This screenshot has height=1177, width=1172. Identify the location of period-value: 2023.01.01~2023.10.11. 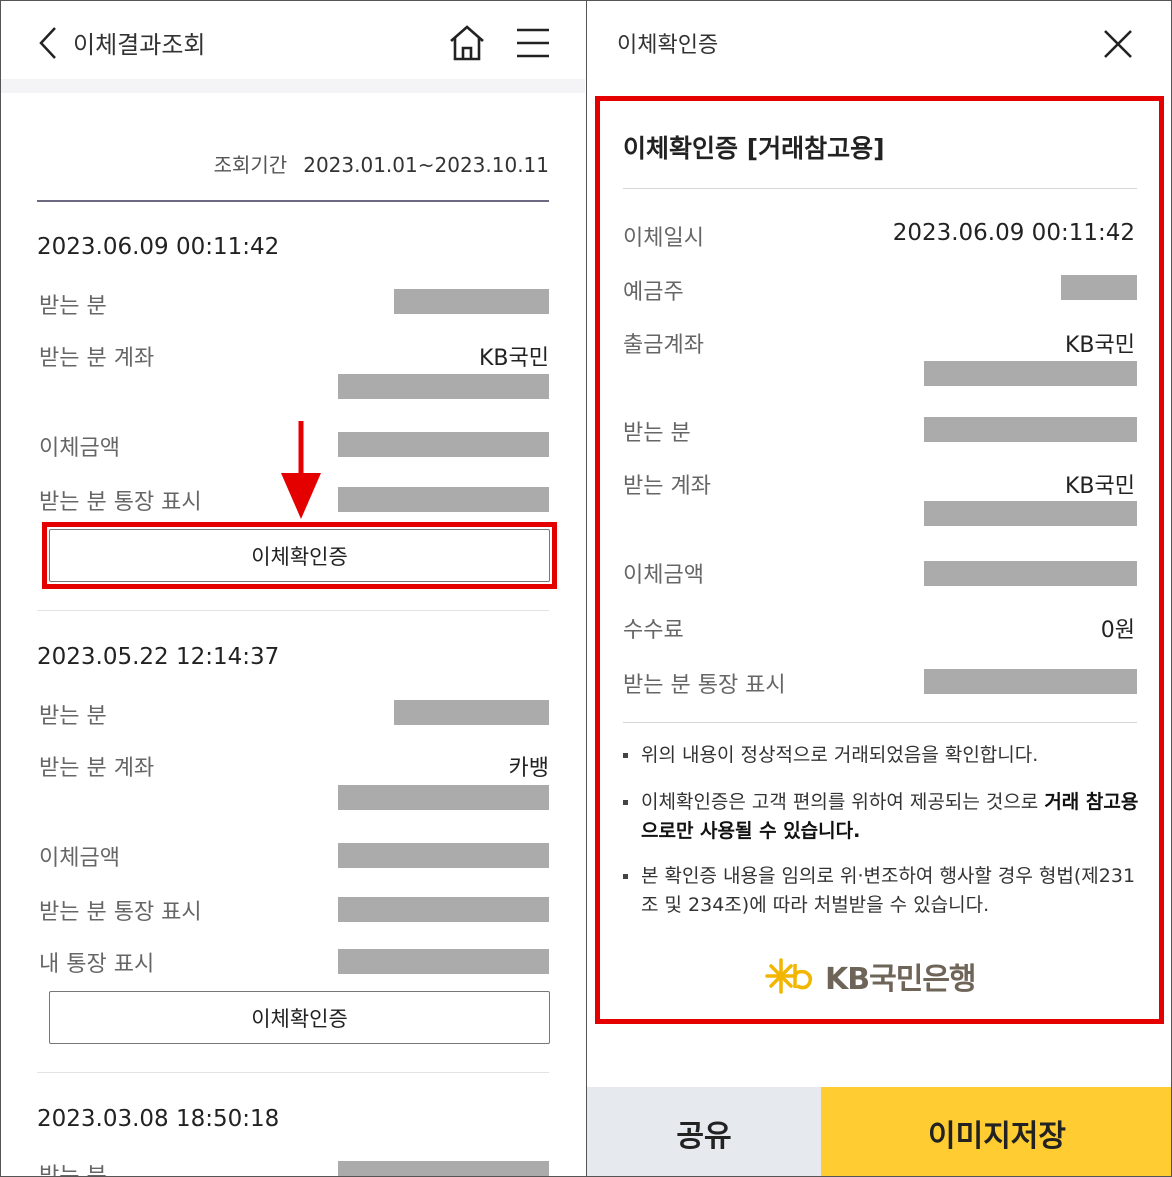
(426, 165).